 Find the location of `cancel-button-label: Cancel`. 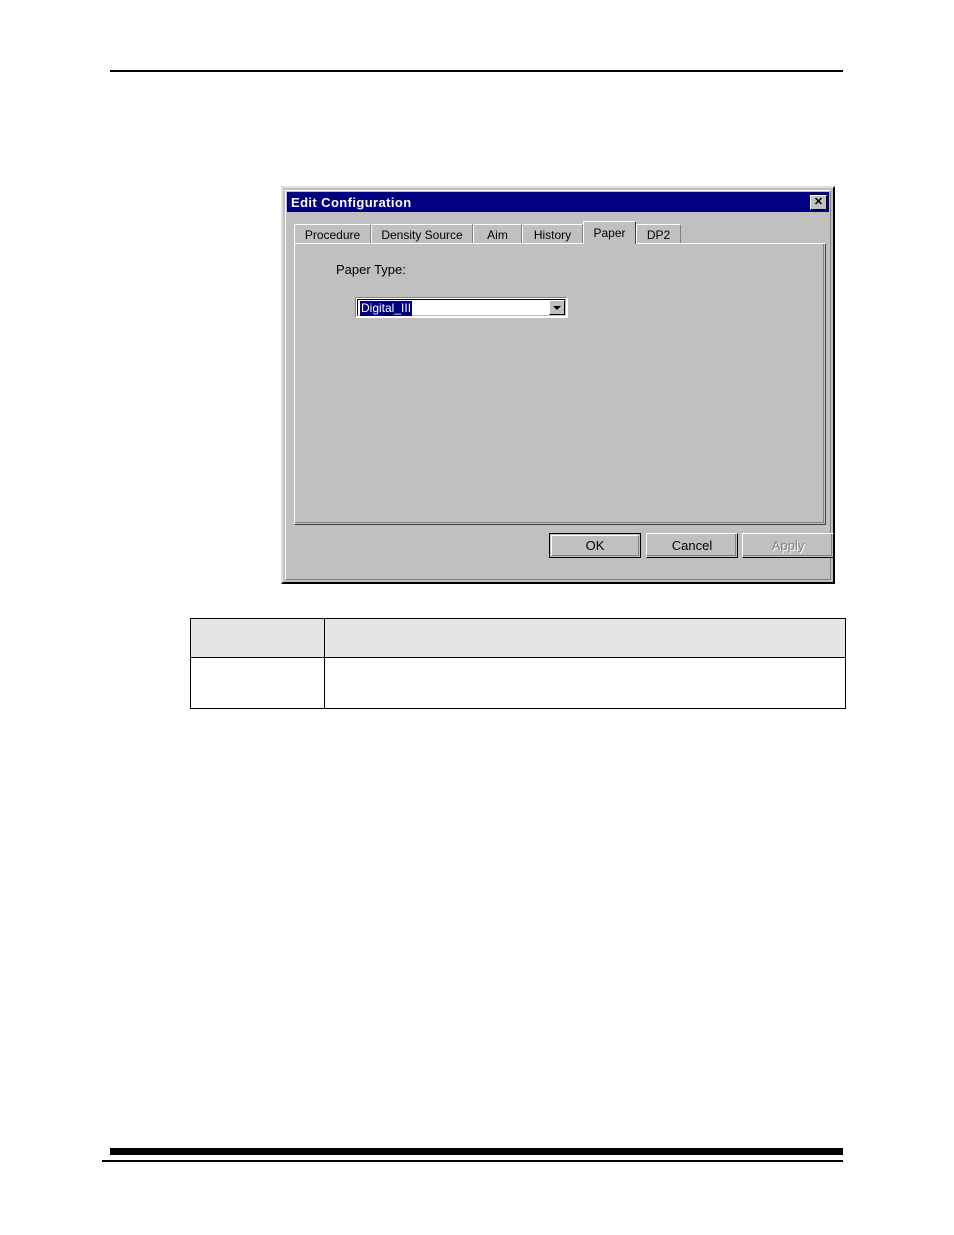

cancel-button-label: Cancel is located at coordinates (692, 545).